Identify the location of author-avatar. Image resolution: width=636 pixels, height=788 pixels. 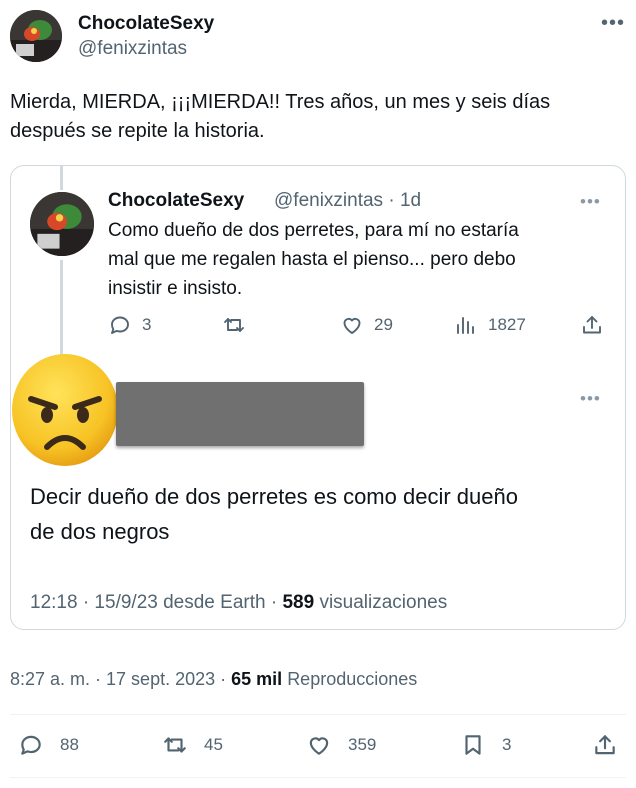
(36, 36).